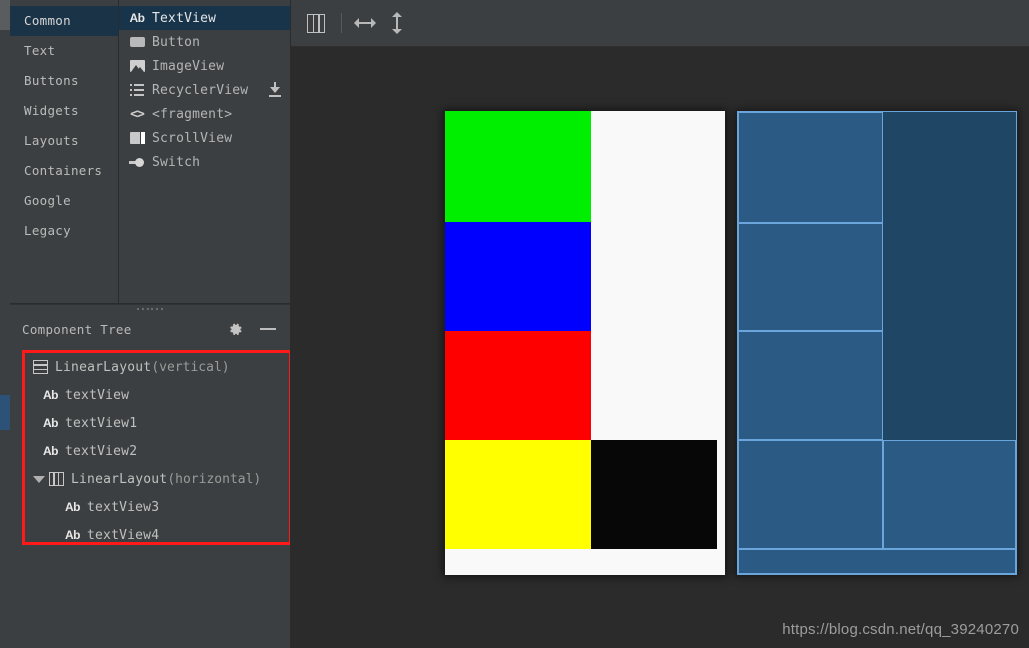 The image size is (1029, 648). What do you see at coordinates (157, 395) in the screenshot?
I see `tree-row: Ab textView` at bounding box center [157, 395].